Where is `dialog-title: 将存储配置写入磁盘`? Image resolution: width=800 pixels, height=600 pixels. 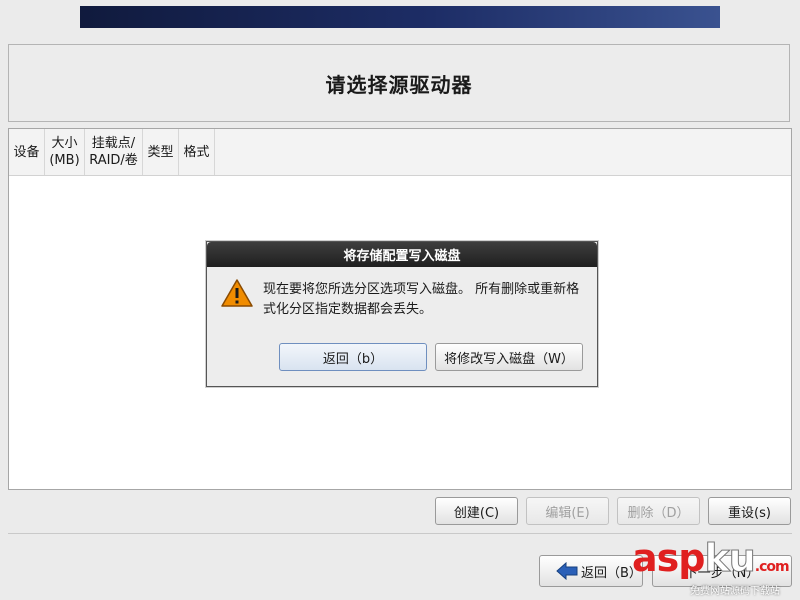
dialog-title: 将存储配置写入磁盘 is located at coordinates (402, 254).